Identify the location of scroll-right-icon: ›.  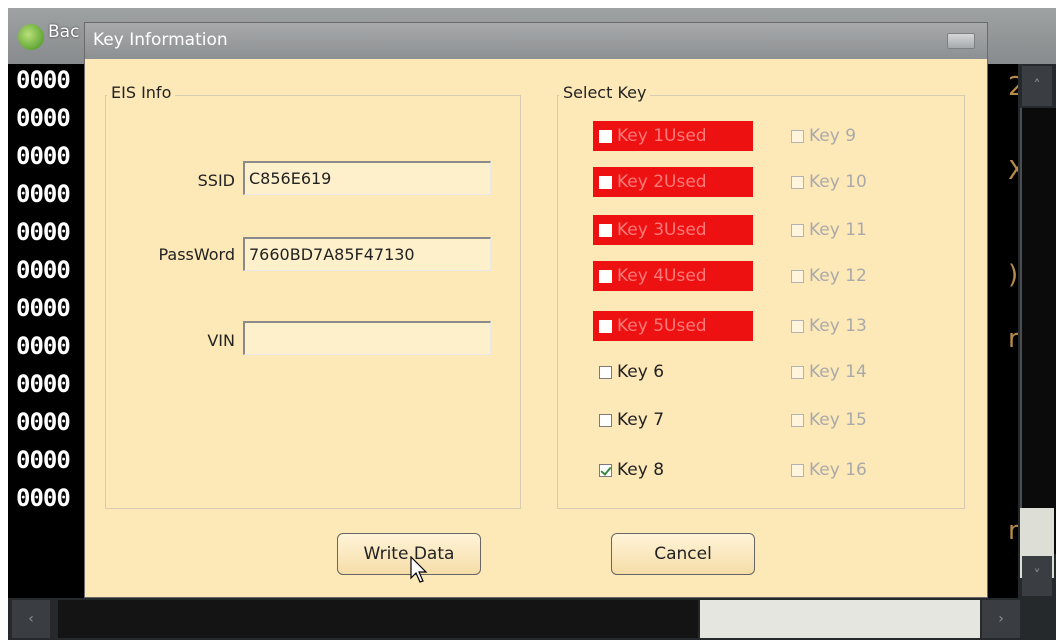
(1001, 619).